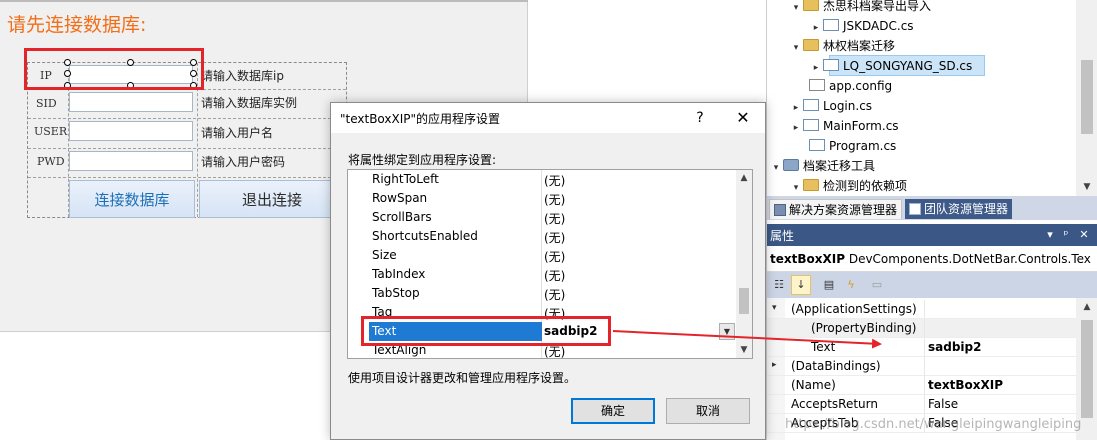 This screenshot has width=1097, height=440. What do you see at coordinates (272, 199) in the screenshot?
I see `disconnect-button: 退出连接` at bounding box center [272, 199].